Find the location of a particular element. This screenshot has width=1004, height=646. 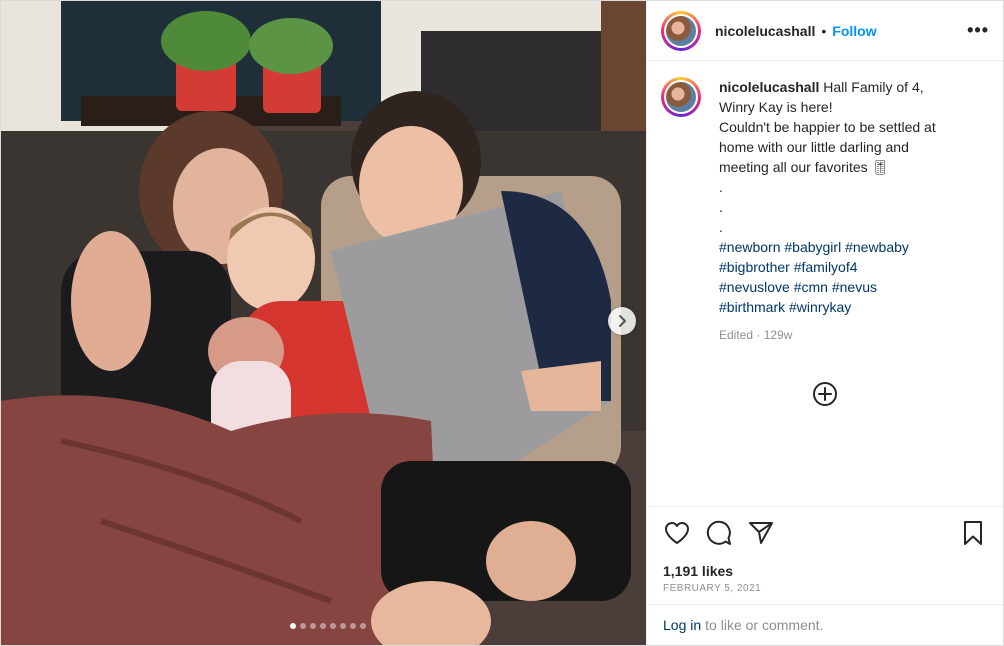

paper-plane-icon is located at coordinates (761, 533).